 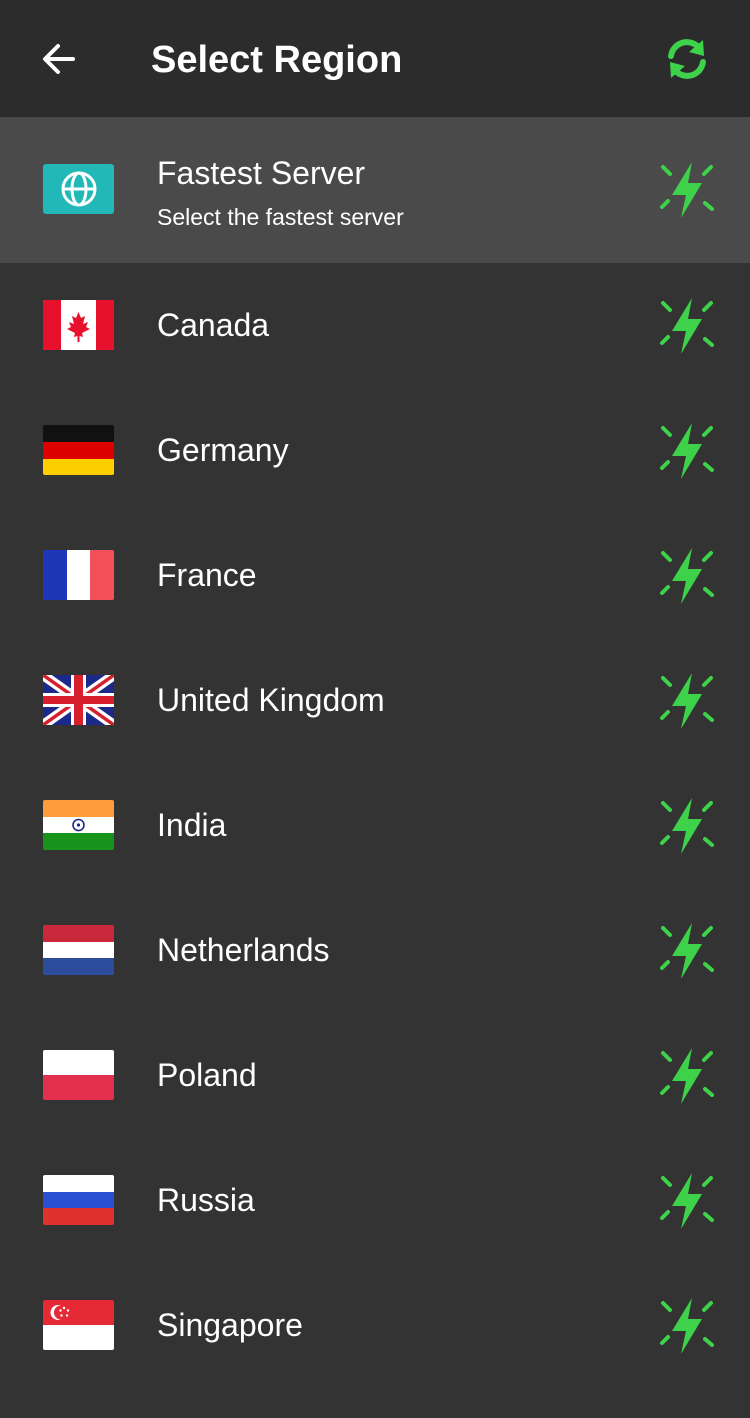 I want to click on germany-flag-icon, so click(x=78, y=450).